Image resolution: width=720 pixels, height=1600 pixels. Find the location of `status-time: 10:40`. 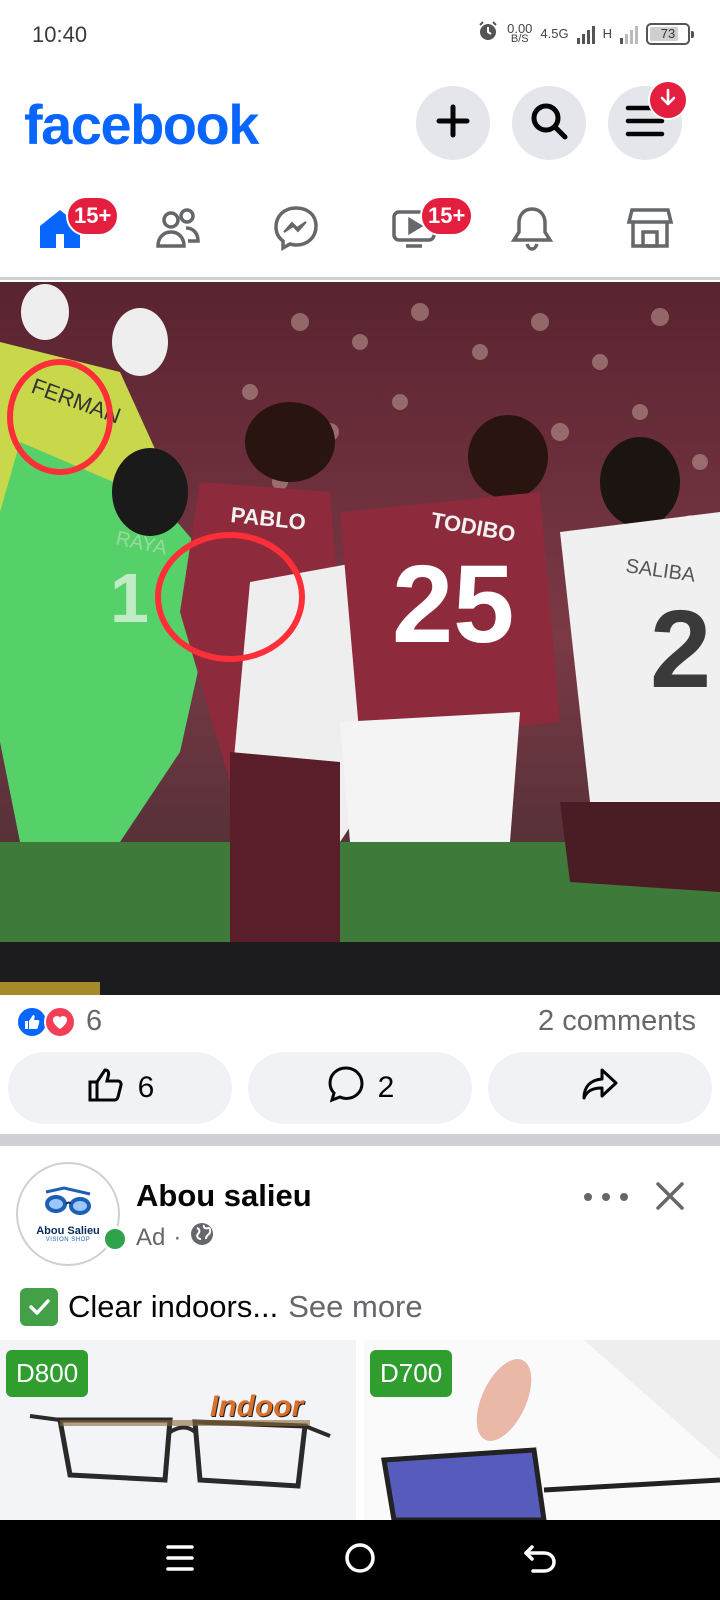

status-time: 10:40 is located at coordinates (60, 34).